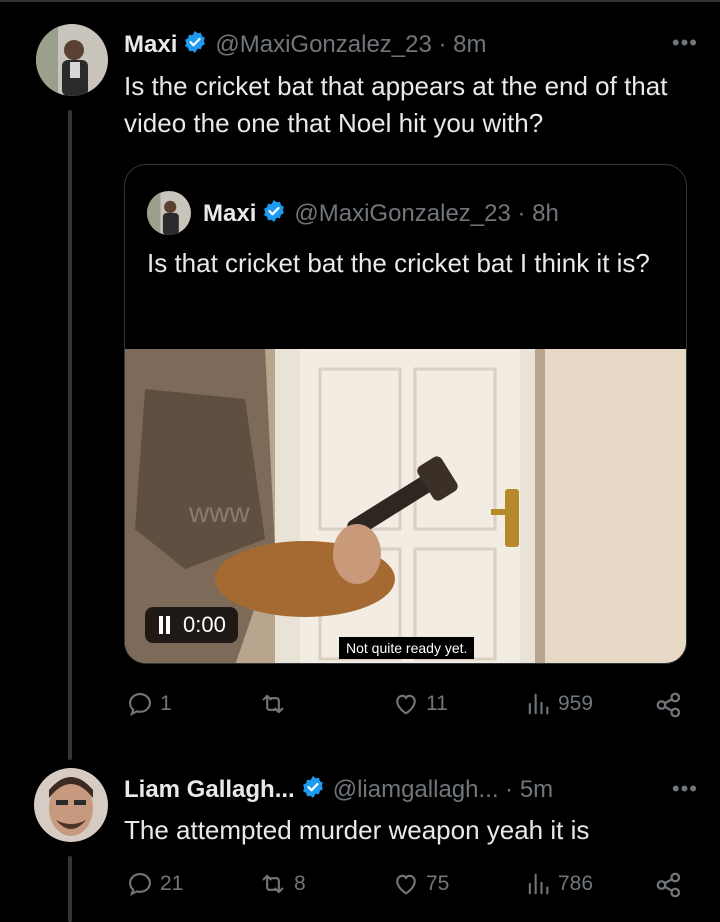  Describe the element at coordinates (154, 884) in the screenshot. I see `reply-button: 21` at that location.